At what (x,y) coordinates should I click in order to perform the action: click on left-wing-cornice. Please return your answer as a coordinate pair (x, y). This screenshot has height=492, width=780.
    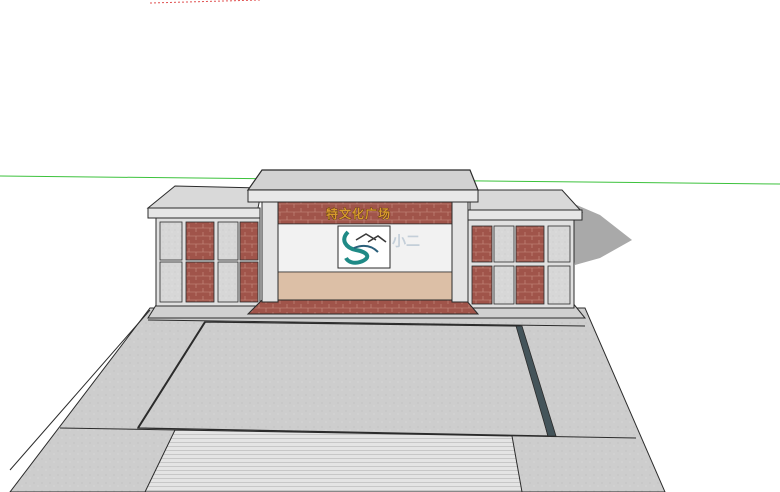
    Looking at the image, I should click on (204, 213).